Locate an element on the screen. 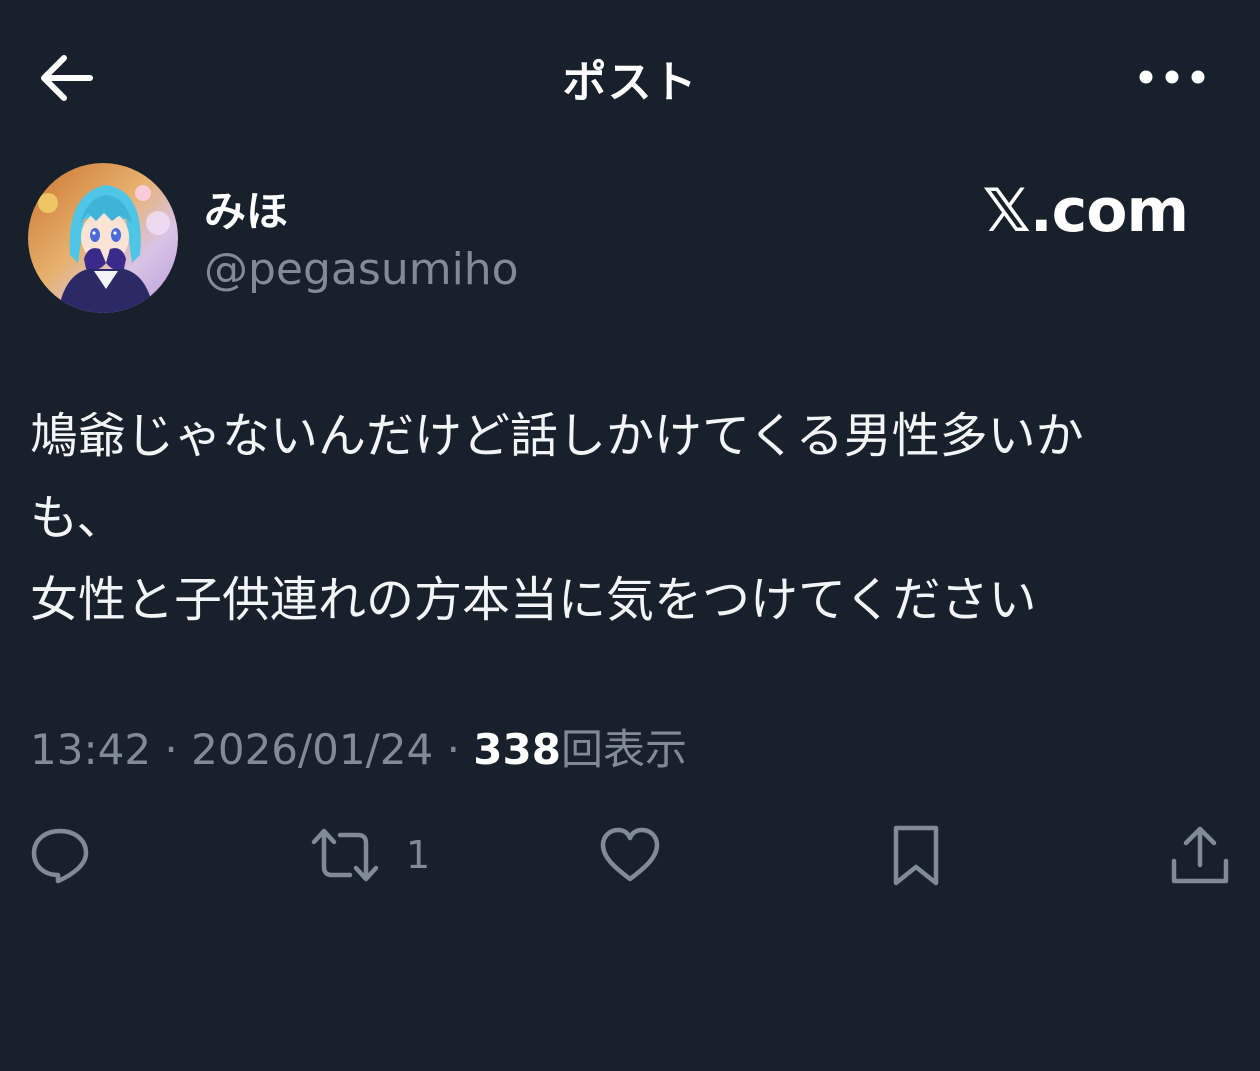 This screenshot has width=1260, height=1071. avatar is located at coordinates (103, 238).